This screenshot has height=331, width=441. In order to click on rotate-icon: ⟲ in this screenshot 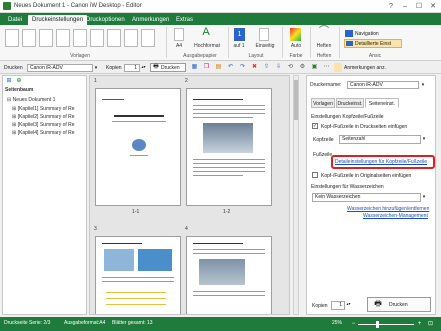, I will do `click(290, 67)`.